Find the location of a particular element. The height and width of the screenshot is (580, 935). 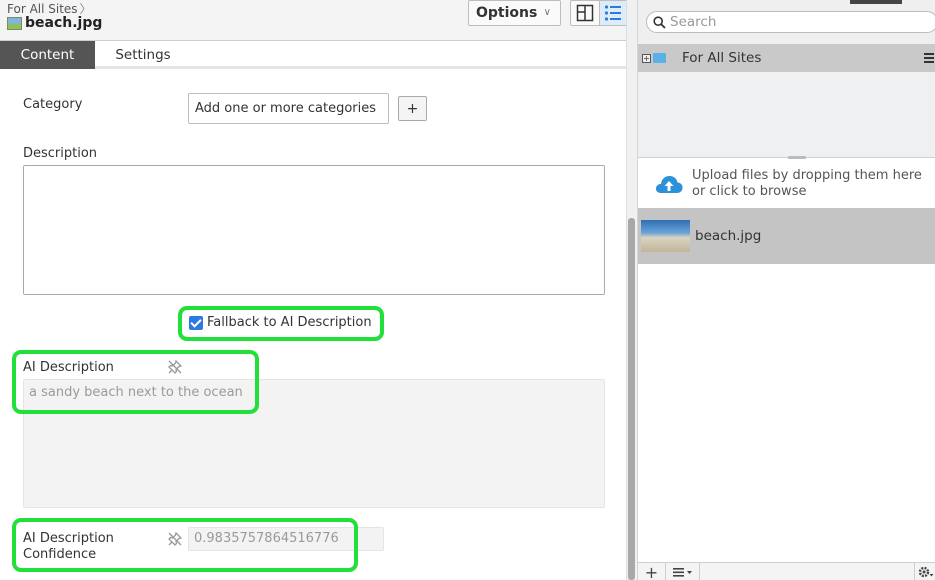

add-category-button: + is located at coordinates (412, 108).